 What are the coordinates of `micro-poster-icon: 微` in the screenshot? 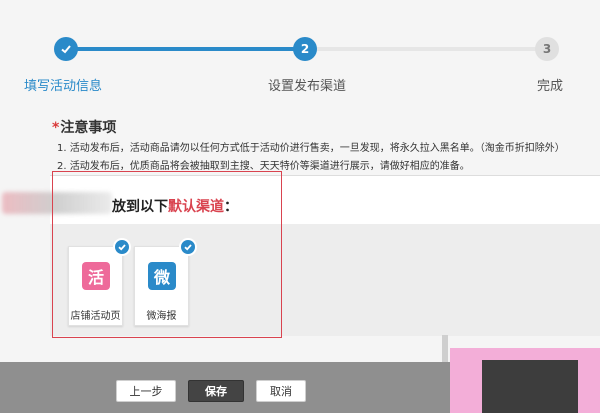 It's located at (162, 276).